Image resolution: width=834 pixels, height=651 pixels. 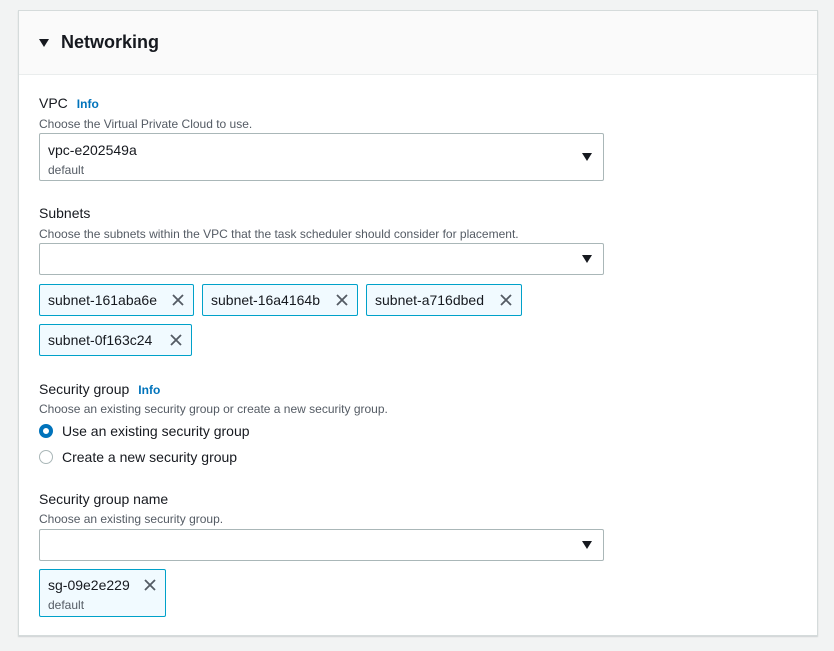 I want to click on subnets-label-row: Subnets, so click(x=64, y=213).